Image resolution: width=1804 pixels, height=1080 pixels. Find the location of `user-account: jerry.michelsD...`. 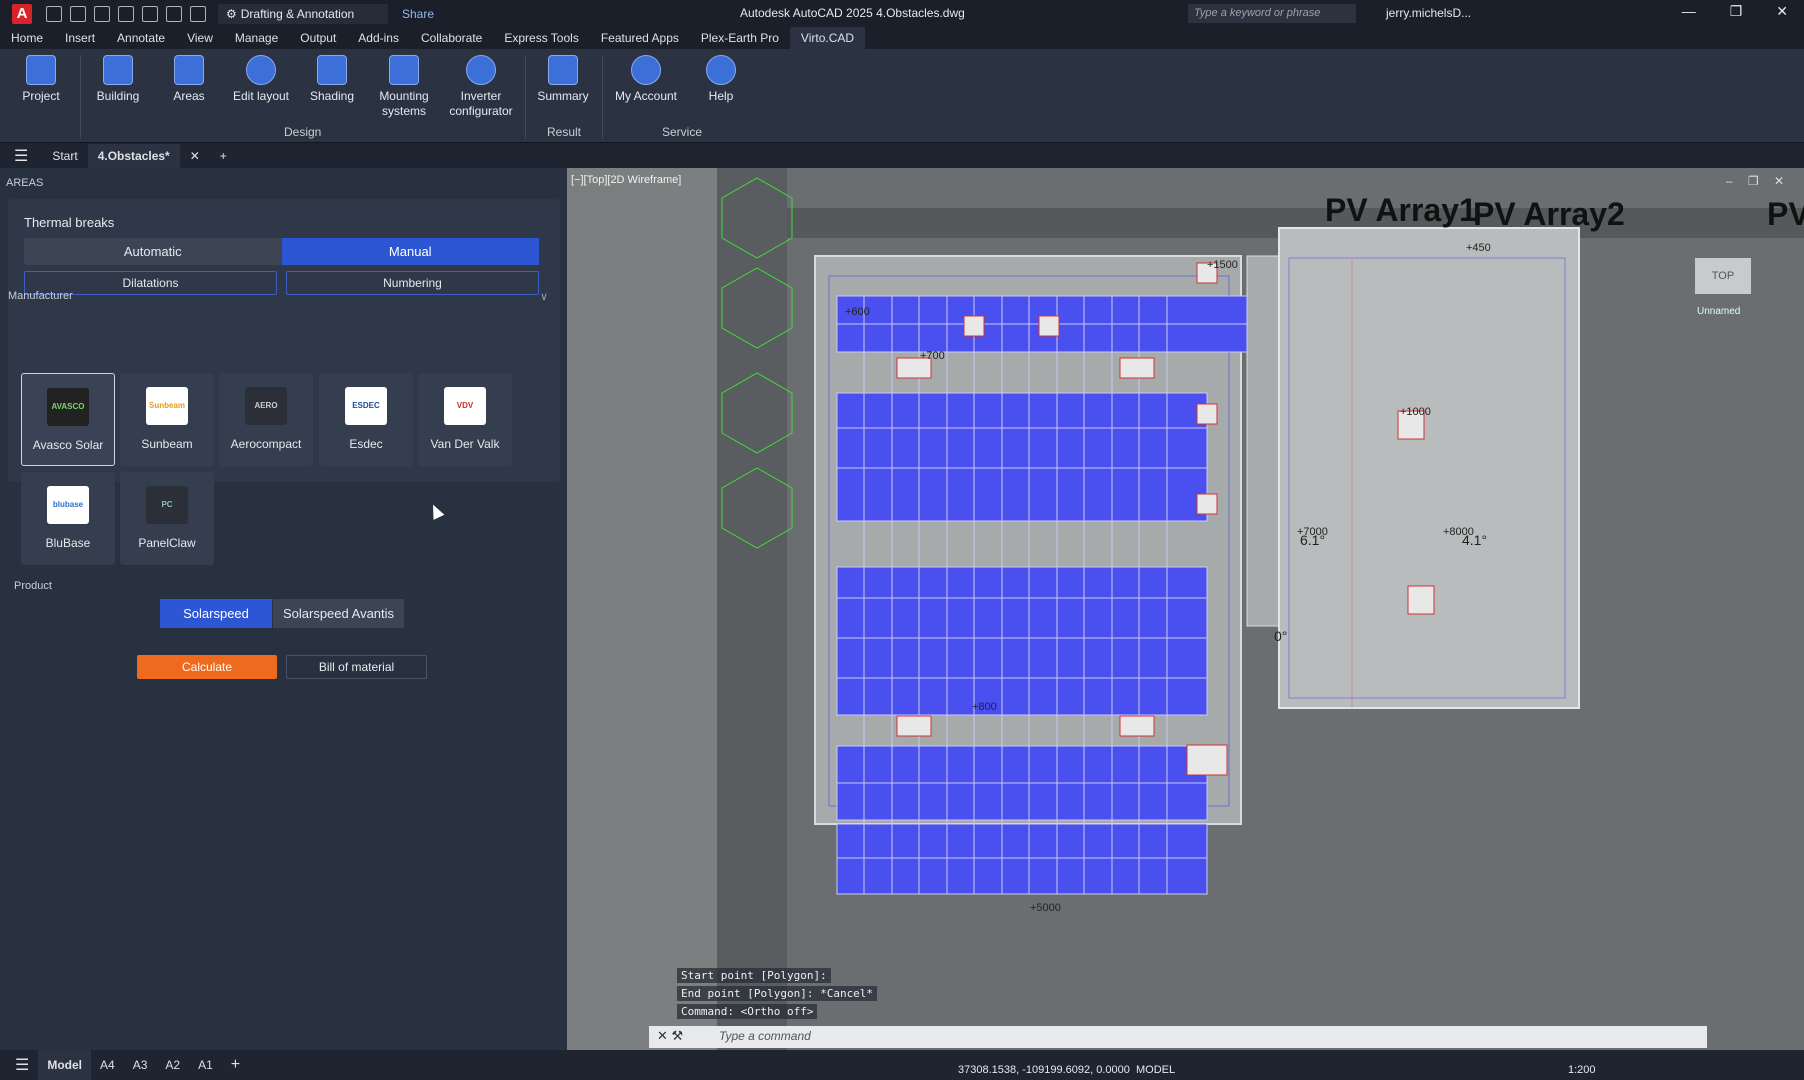

user-account: jerry.michelsD... is located at coordinates (1428, 13).